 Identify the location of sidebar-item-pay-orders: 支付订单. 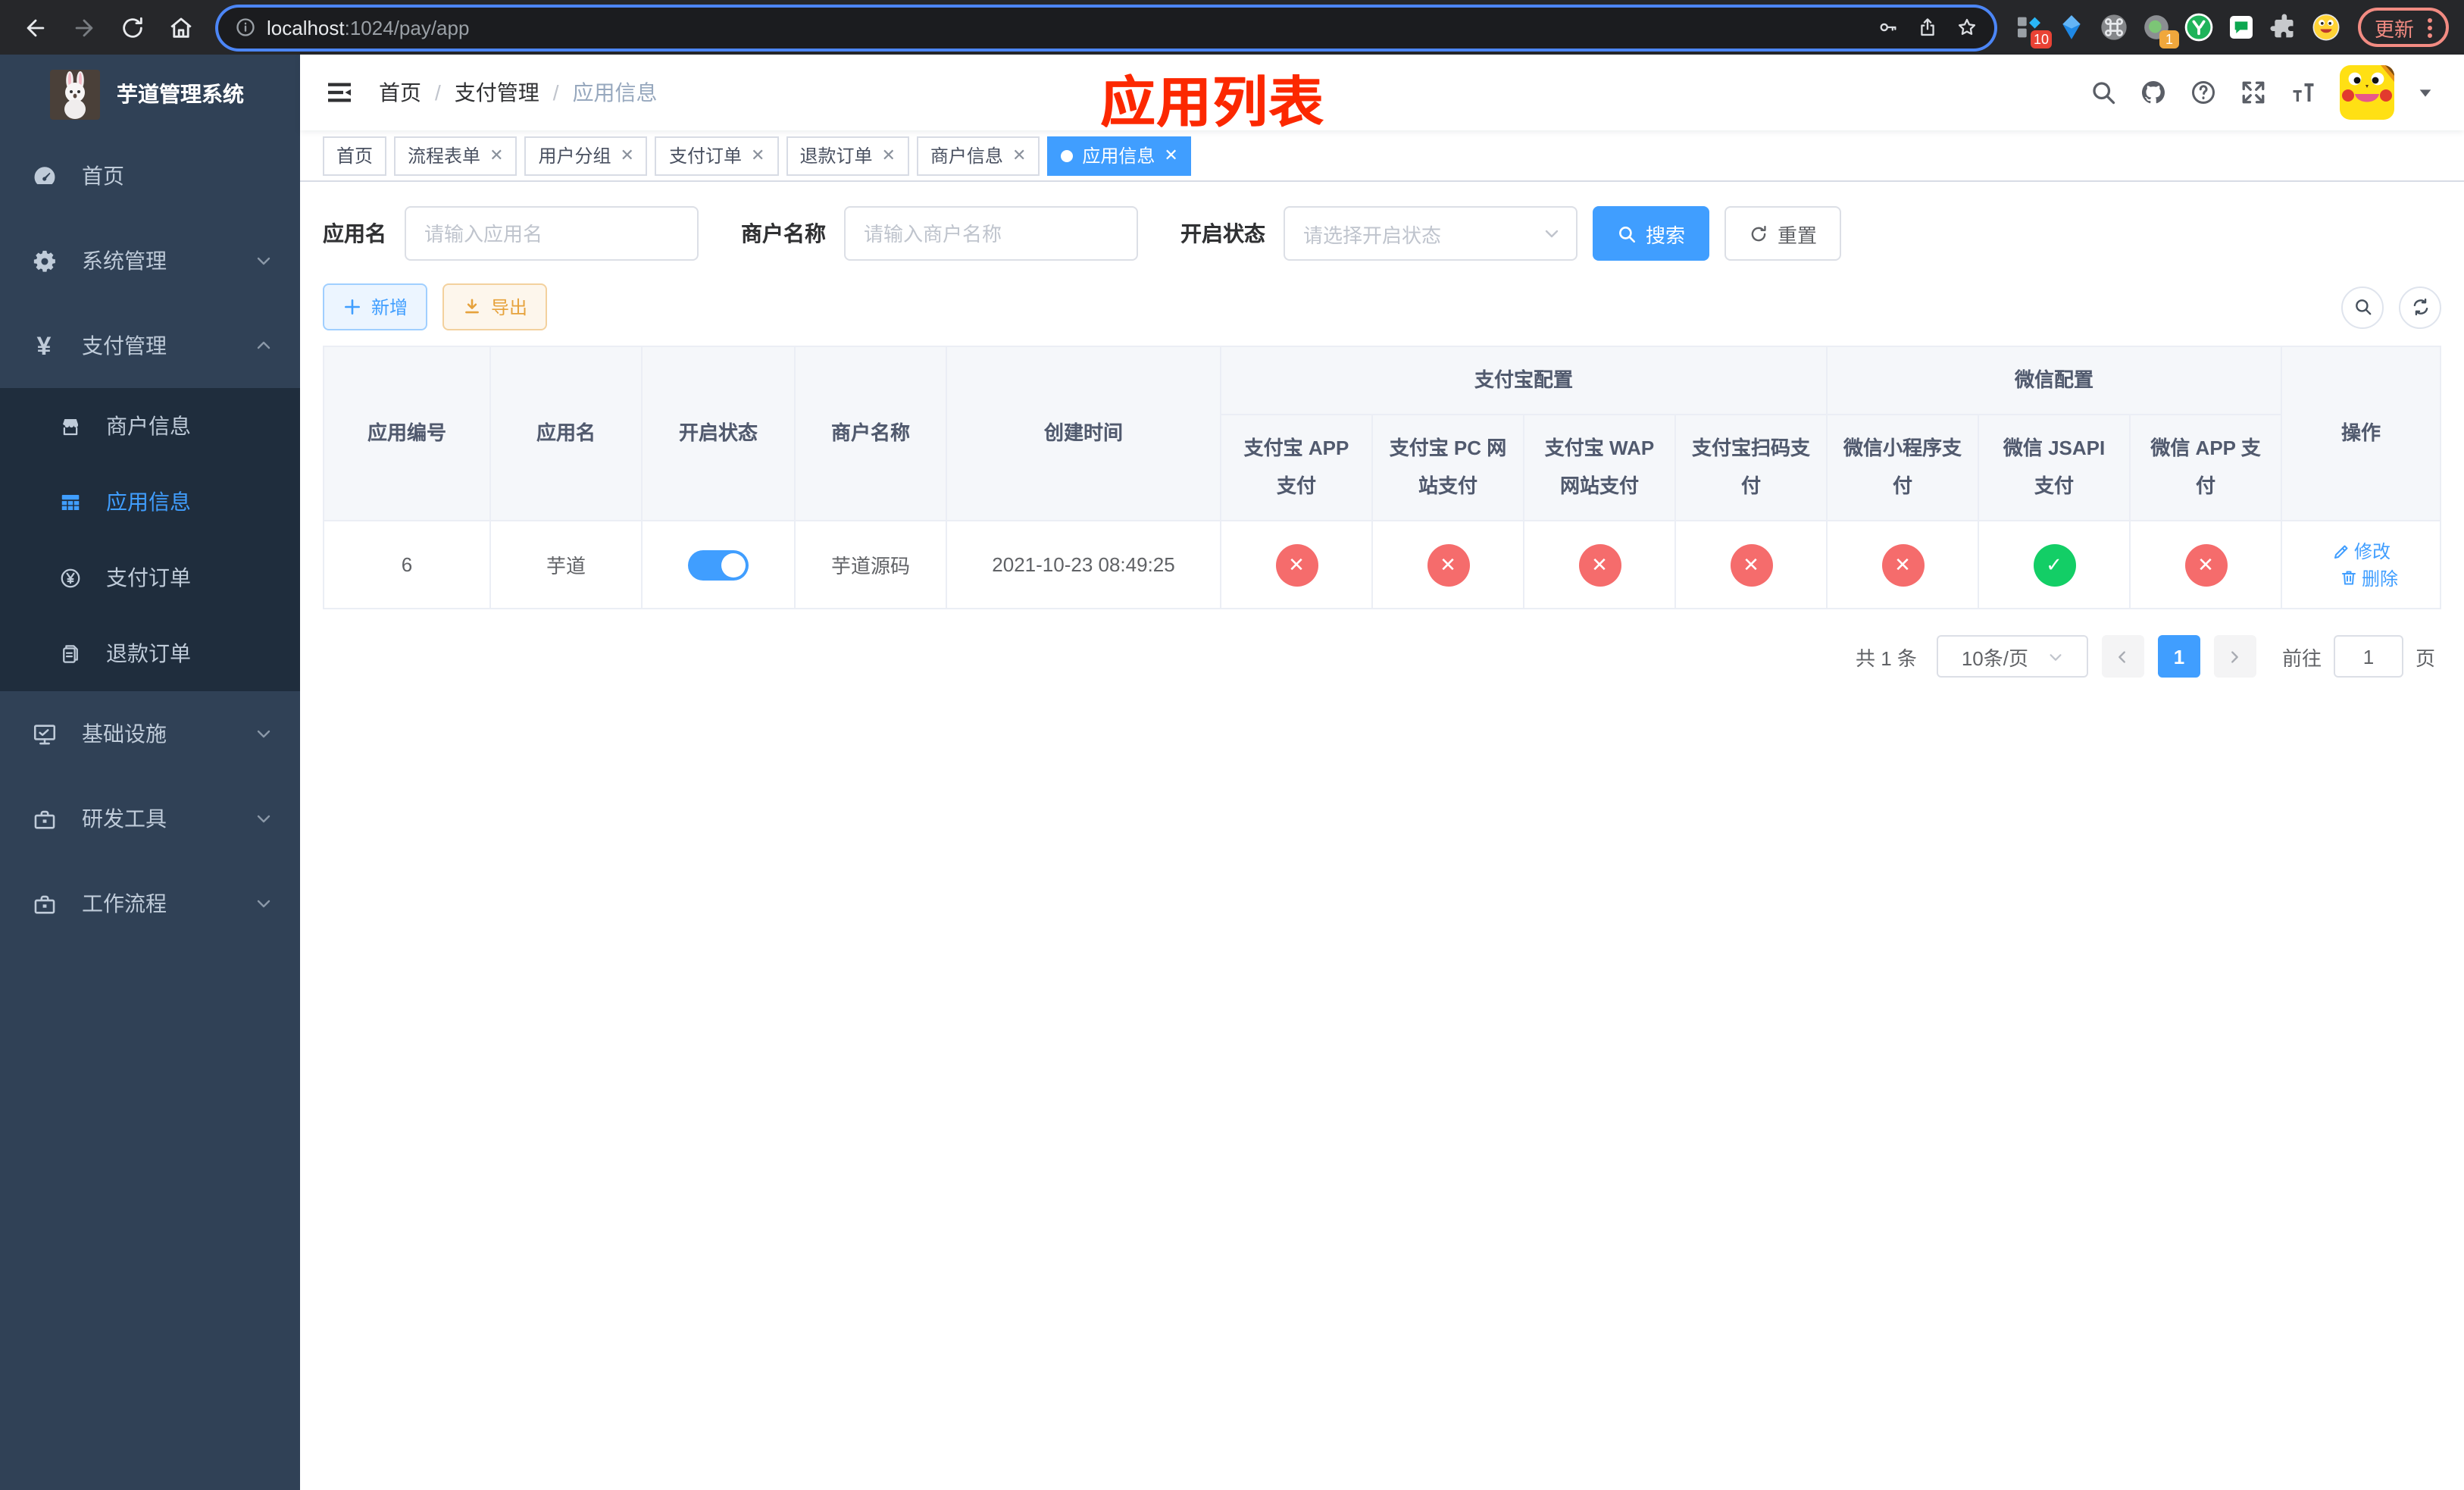
(150, 577).